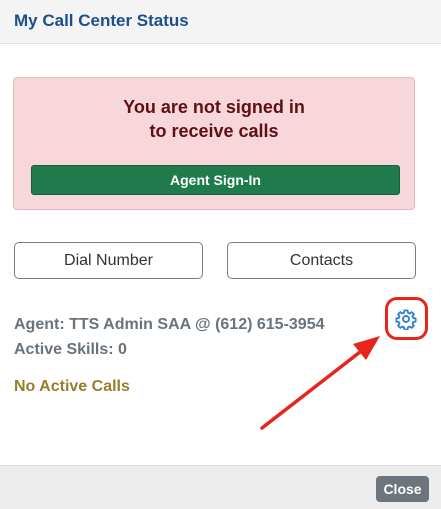  What do you see at coordinates (220, 487) in the screenshot?
I see `dialog-footer` at bounding box center [220, 487].